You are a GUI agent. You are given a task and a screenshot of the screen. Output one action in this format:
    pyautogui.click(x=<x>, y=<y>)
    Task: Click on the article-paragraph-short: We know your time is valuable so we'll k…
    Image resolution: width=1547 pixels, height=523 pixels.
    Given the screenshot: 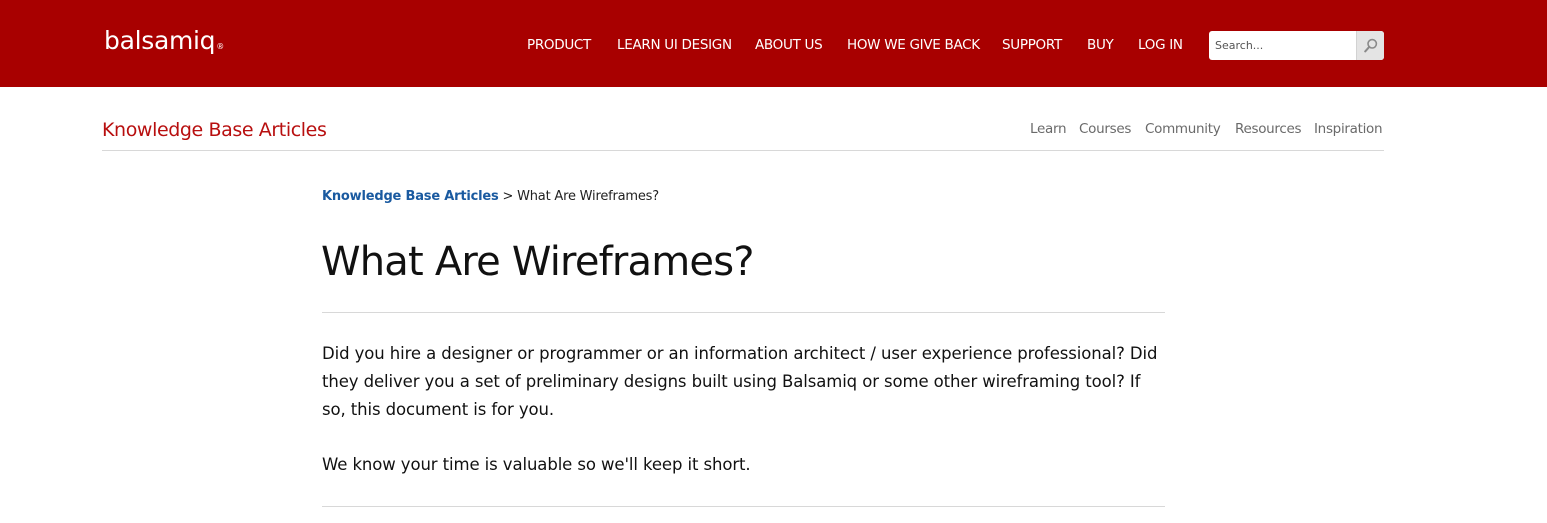 What is the action you would take?
    pyautogui.click(x=536, y=464)
    